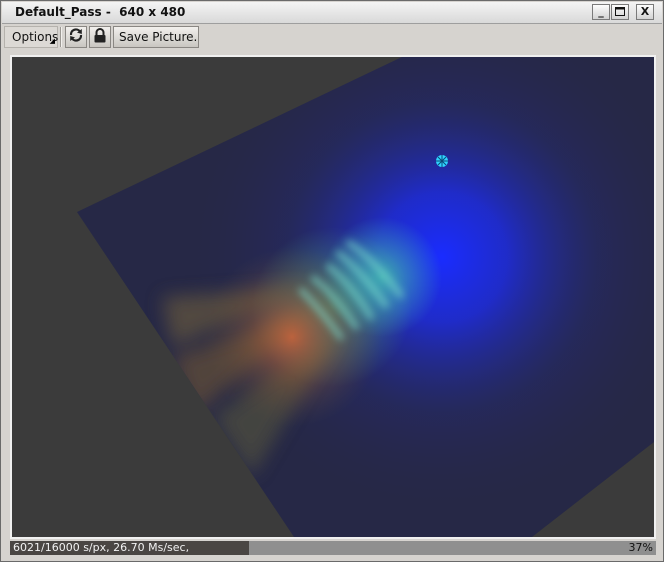  Describe the element at coordinates (645, 12) in the screenshot. I see `close-button: X` at that location.